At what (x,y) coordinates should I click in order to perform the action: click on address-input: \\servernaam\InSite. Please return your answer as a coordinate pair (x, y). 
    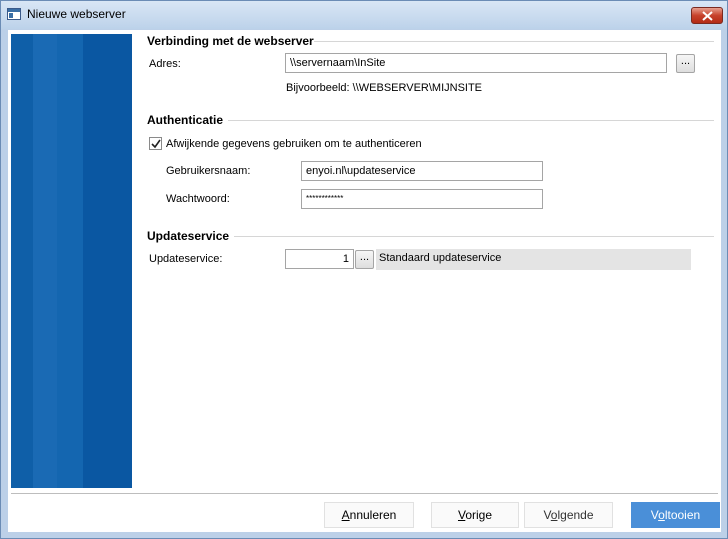
    Looking at the image, I should click on (476, 63).